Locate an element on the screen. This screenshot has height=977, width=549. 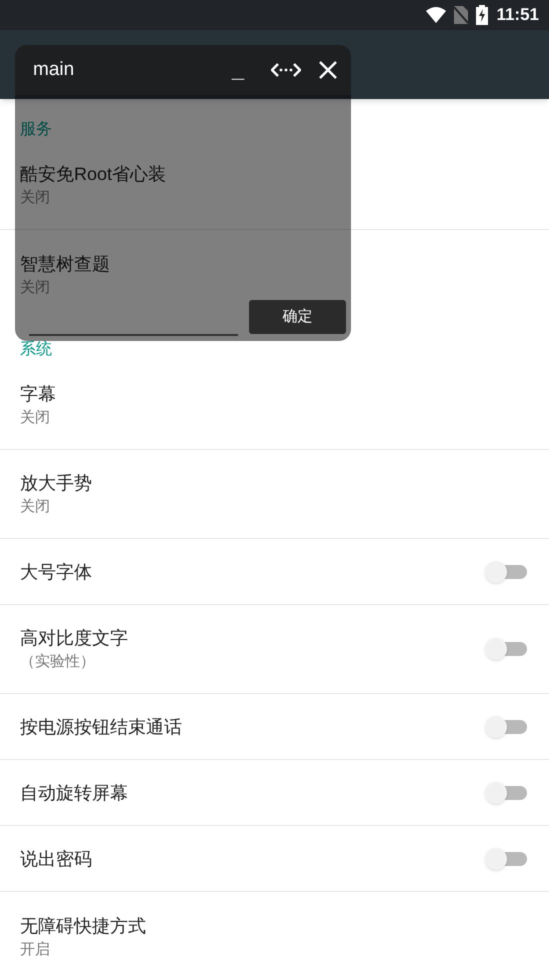
setting-summary: 开启 is located at coordinates (35, 950).